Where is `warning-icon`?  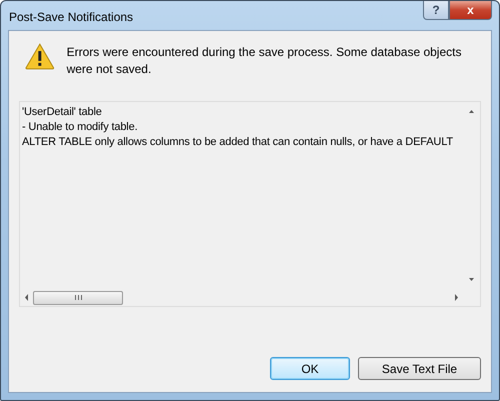
warning-icon is located at coordinates (40, 56).